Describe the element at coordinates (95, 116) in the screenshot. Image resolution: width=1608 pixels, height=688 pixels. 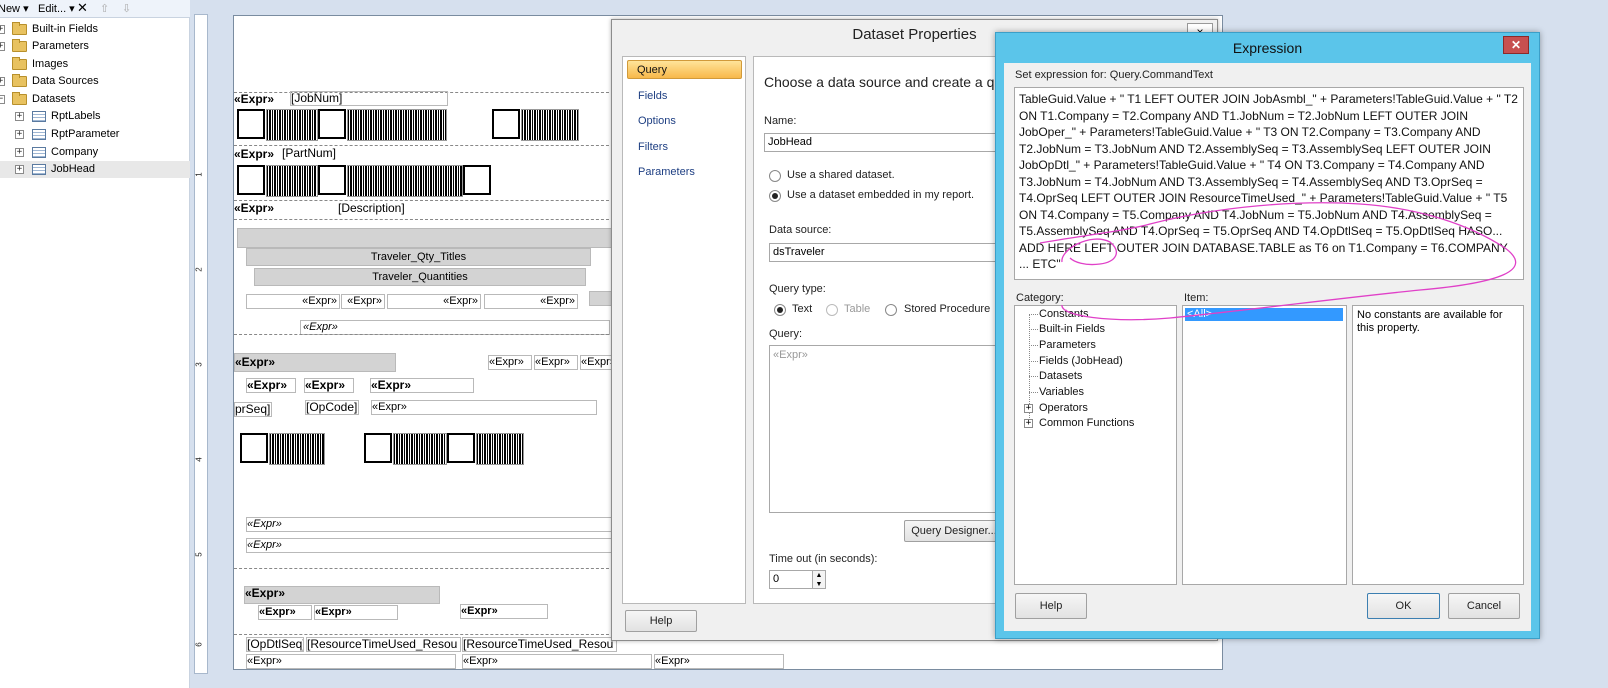
I see `tree-item-rptlabels: + RptLabels` at that location.